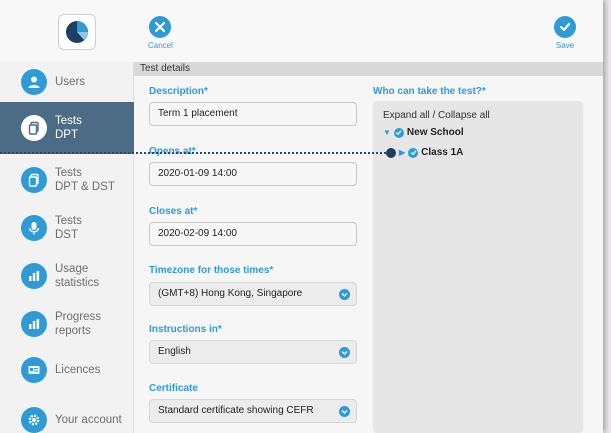 This screenshot has height=433, width=611. Describe the element at coordinates (34, 228) in the screenshot. I see `microphone-icon` at that location.